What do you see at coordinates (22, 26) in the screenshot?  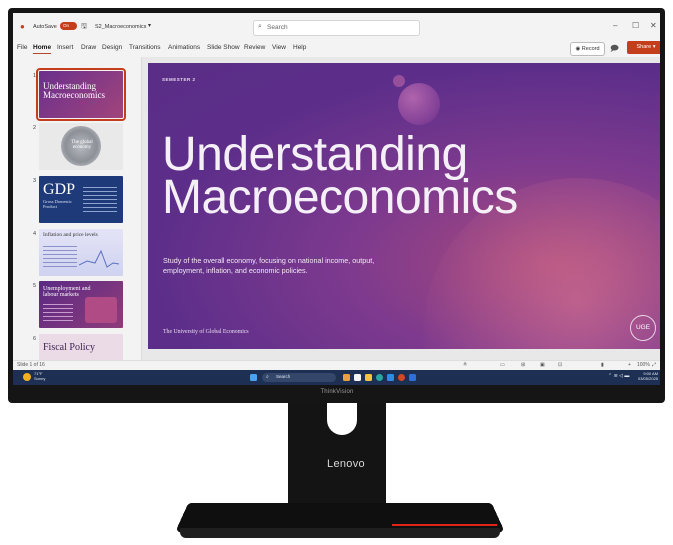 I see `powerpoint-icon: ●` at bounding box center [22, 26].